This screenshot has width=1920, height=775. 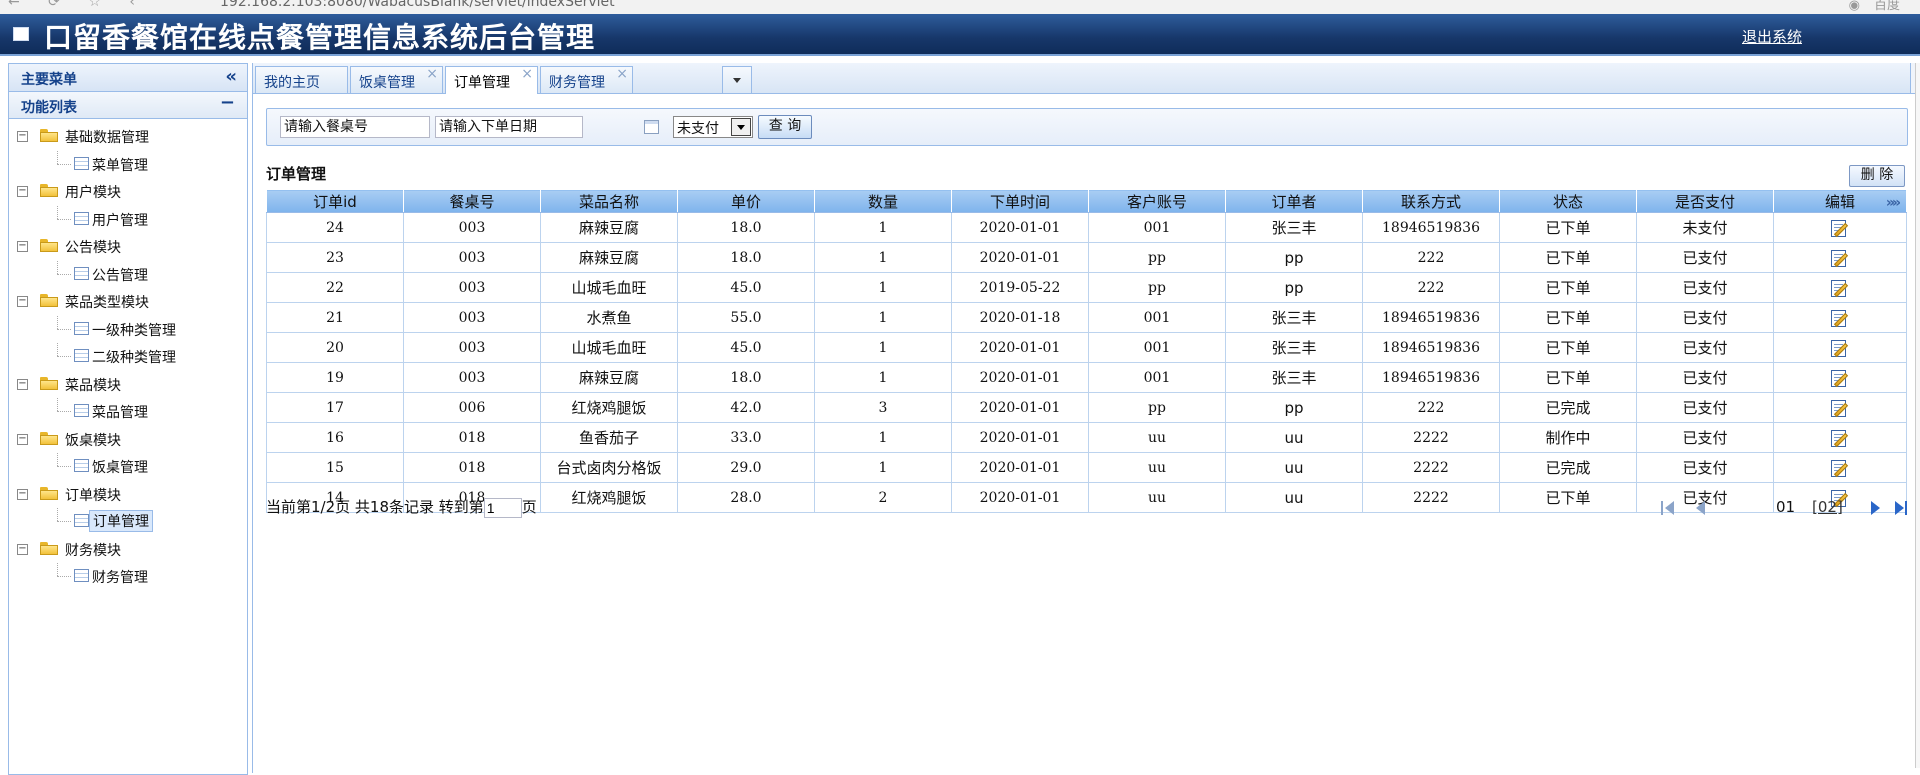 What do you see at coordinates (1020, 201) in the screenshot?
I see `column-header: 下单时间` at bounding box center [1020, 201].